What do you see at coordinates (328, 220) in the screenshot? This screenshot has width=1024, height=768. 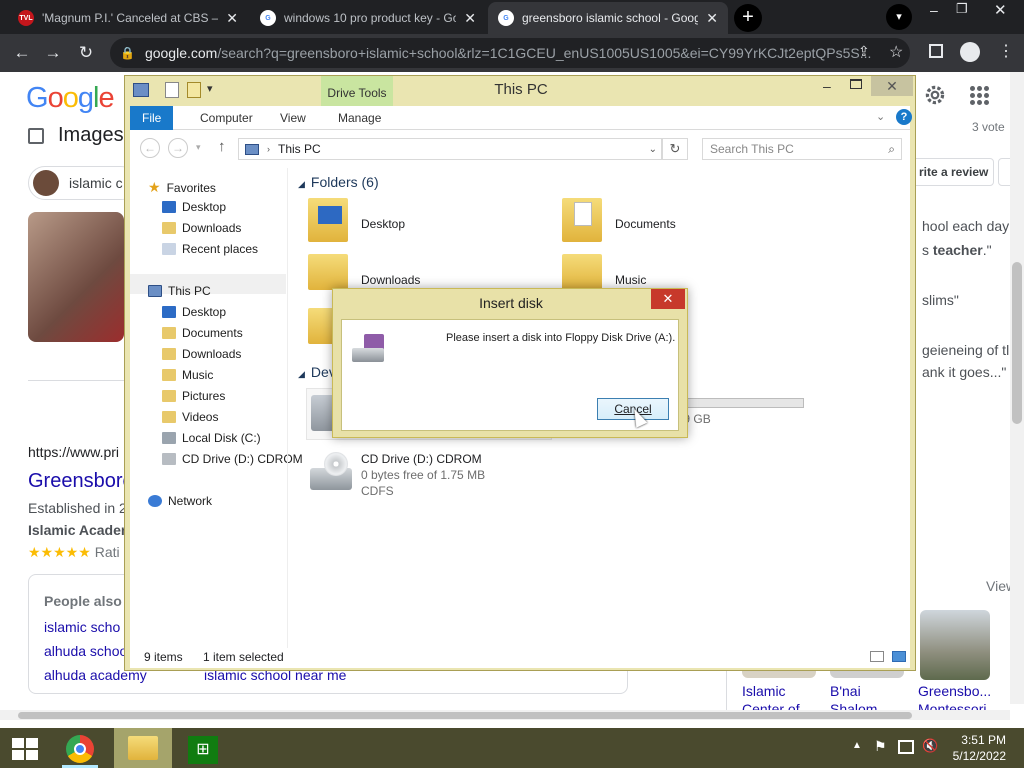 I see `folder-desktop-icon` at bounding box center [328, 220].